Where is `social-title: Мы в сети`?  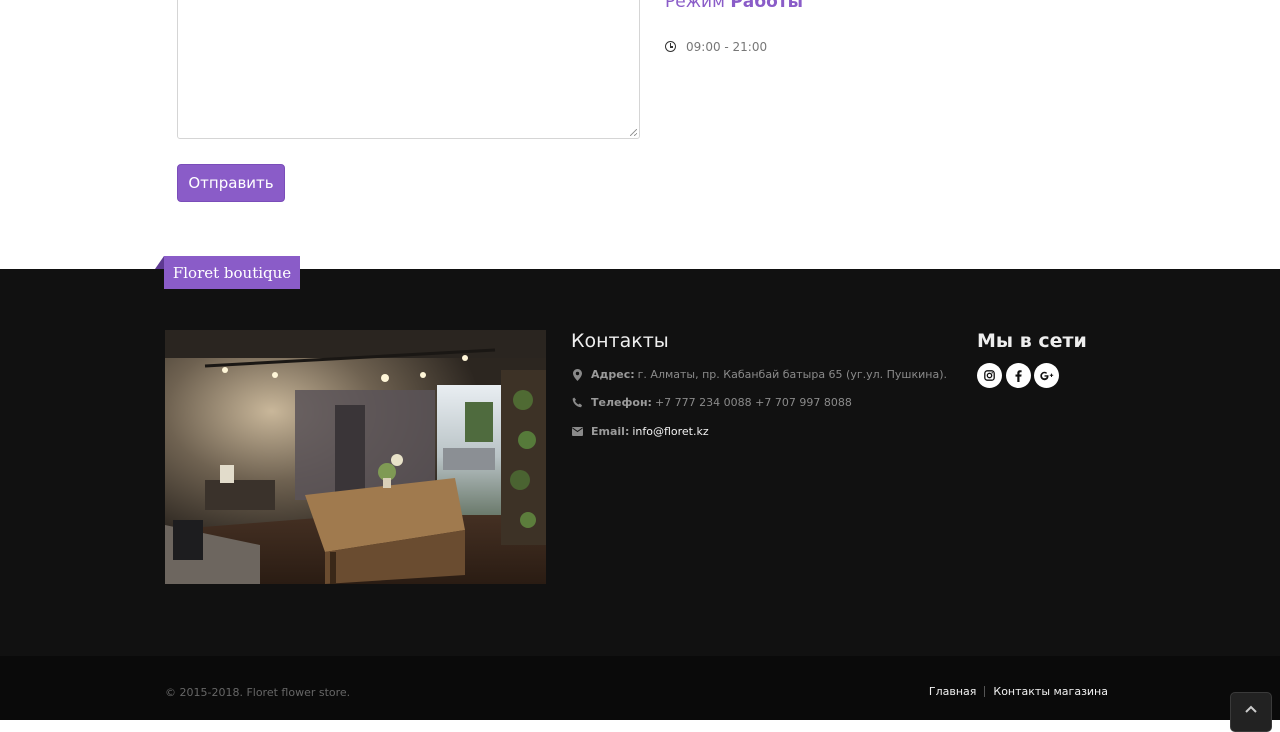 social-title: Мы в сети is located at coordinates (1032, 341).